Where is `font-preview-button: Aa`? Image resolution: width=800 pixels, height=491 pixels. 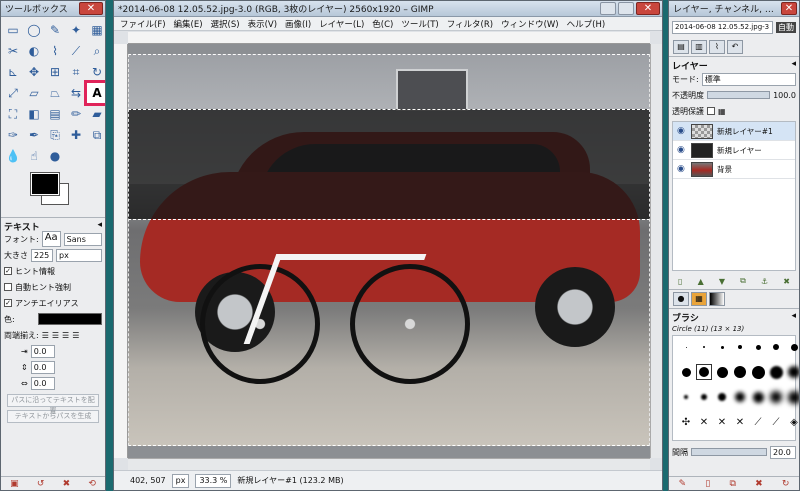 font-preview-button: Aa is located at coordinates (51, 239).